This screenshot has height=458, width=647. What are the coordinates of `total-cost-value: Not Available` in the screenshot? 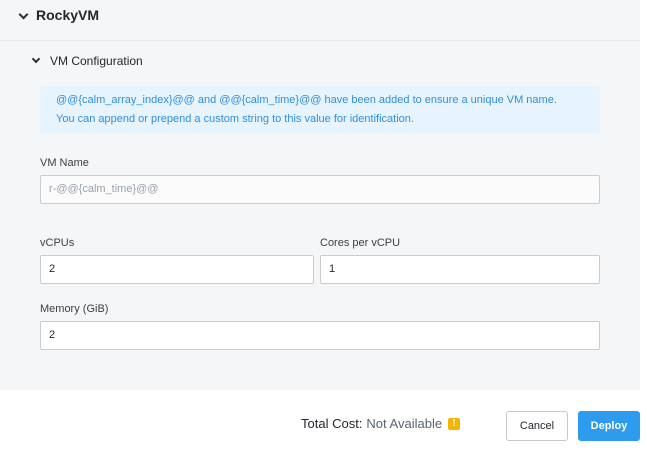 It's located at (404, 423).